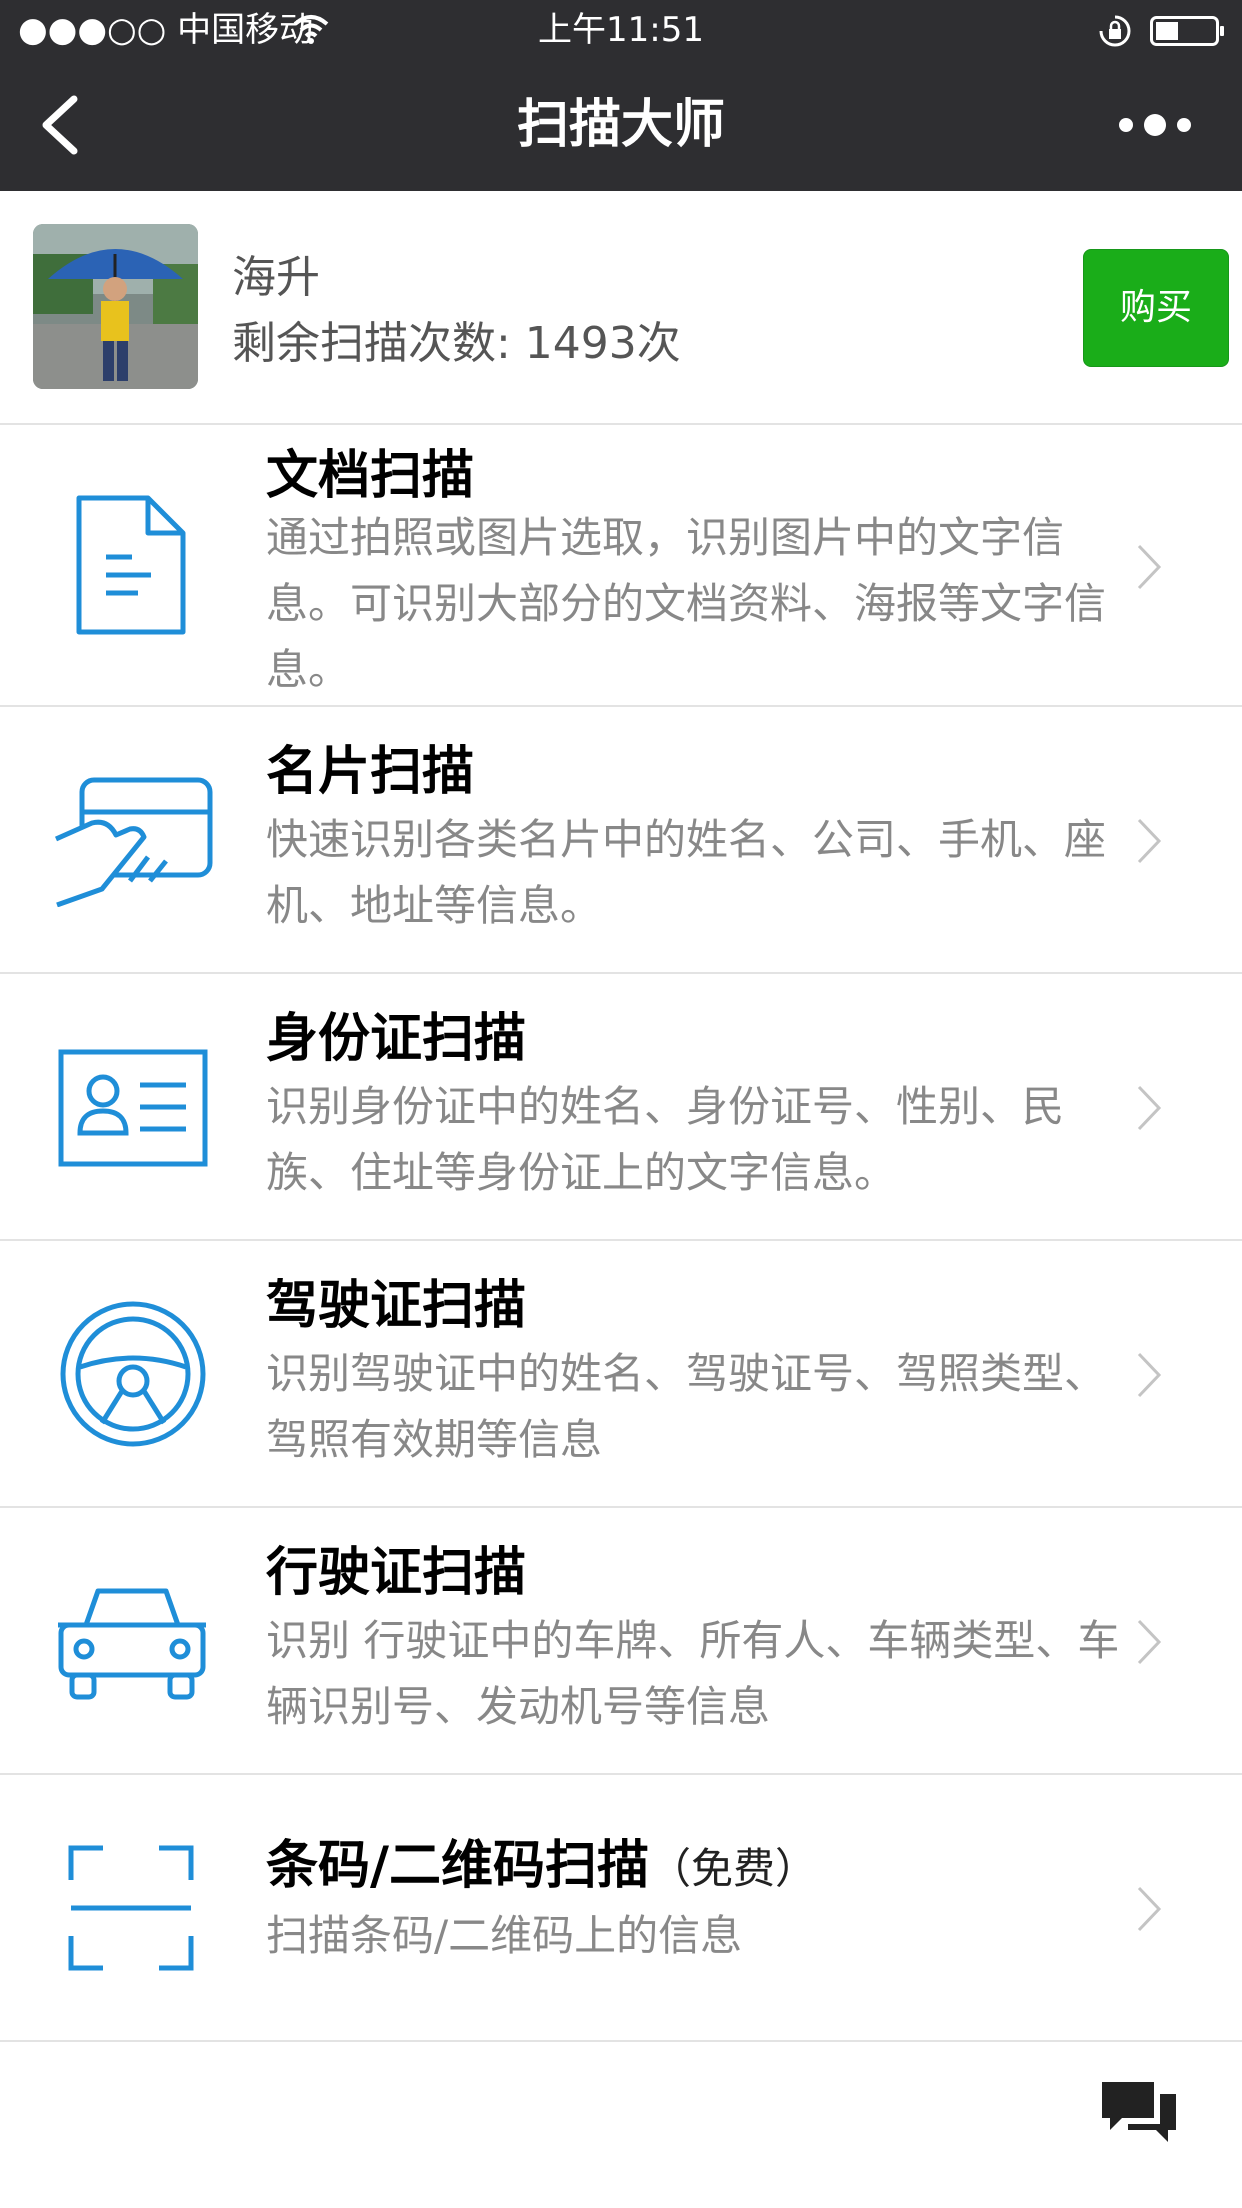 This screenshot has width=1242, height=2208. Describe the element at coordinates (396, 1573) in the screenshot. I see `item-title: 行驶证扫描` at that location.